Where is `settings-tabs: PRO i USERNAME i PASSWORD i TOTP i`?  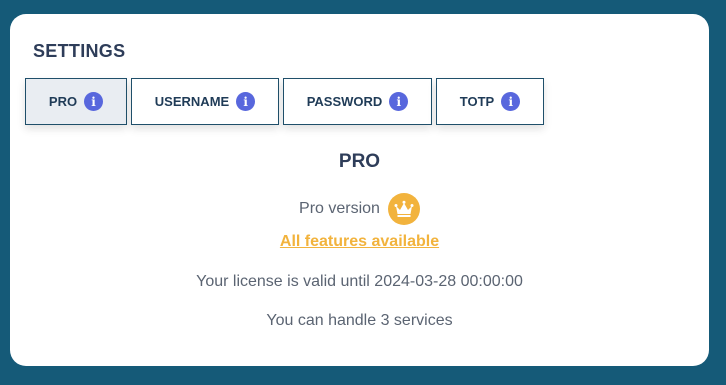
settings-tabs: PRO i USERNAME i PASSWORD i TOTP i is located at coordinates (284, 101).